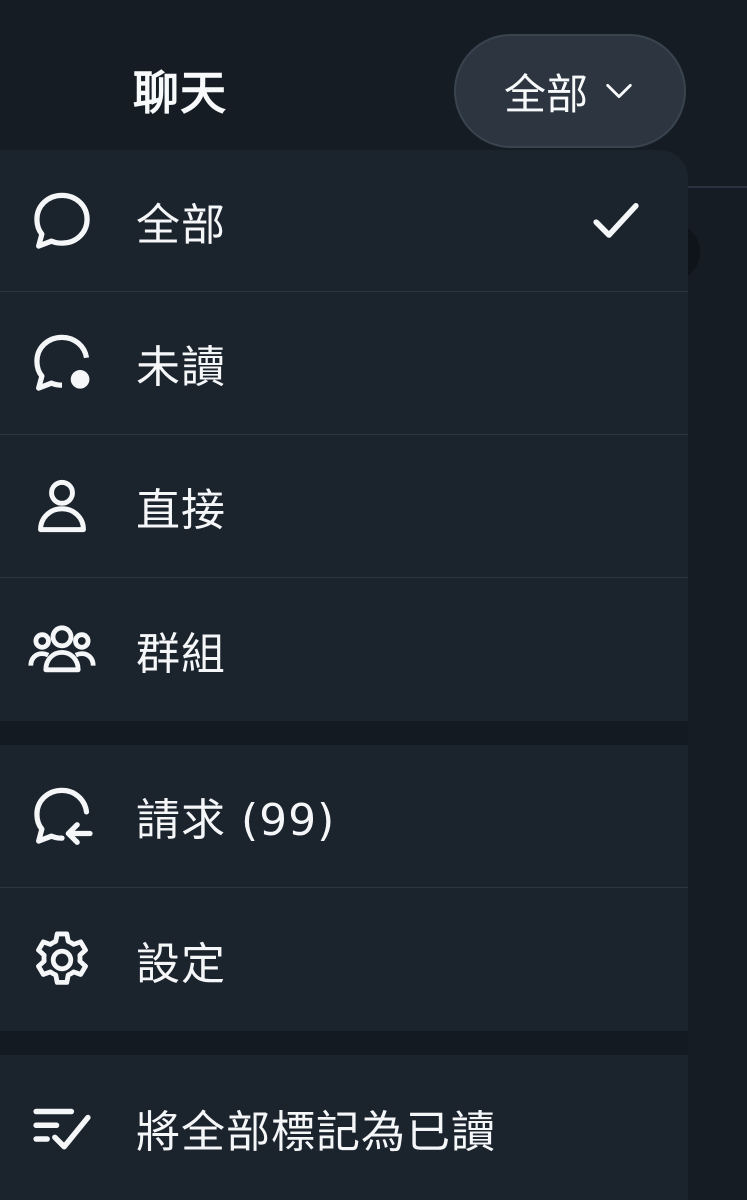 This screenshot has height=1200, width=747. Describe the element at coordinates (181, 225) in the screenshot. I see `menu-item-label: 全部` at that location.